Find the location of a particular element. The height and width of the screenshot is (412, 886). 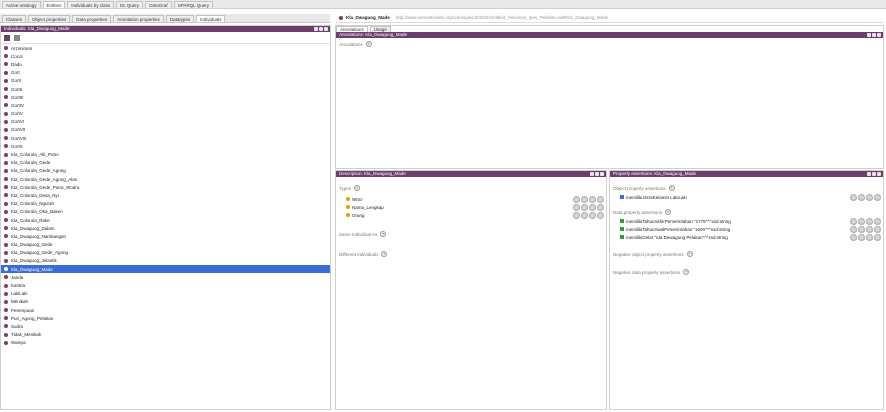

tab-individuals: Individuals is located at coordinates (211, 18).